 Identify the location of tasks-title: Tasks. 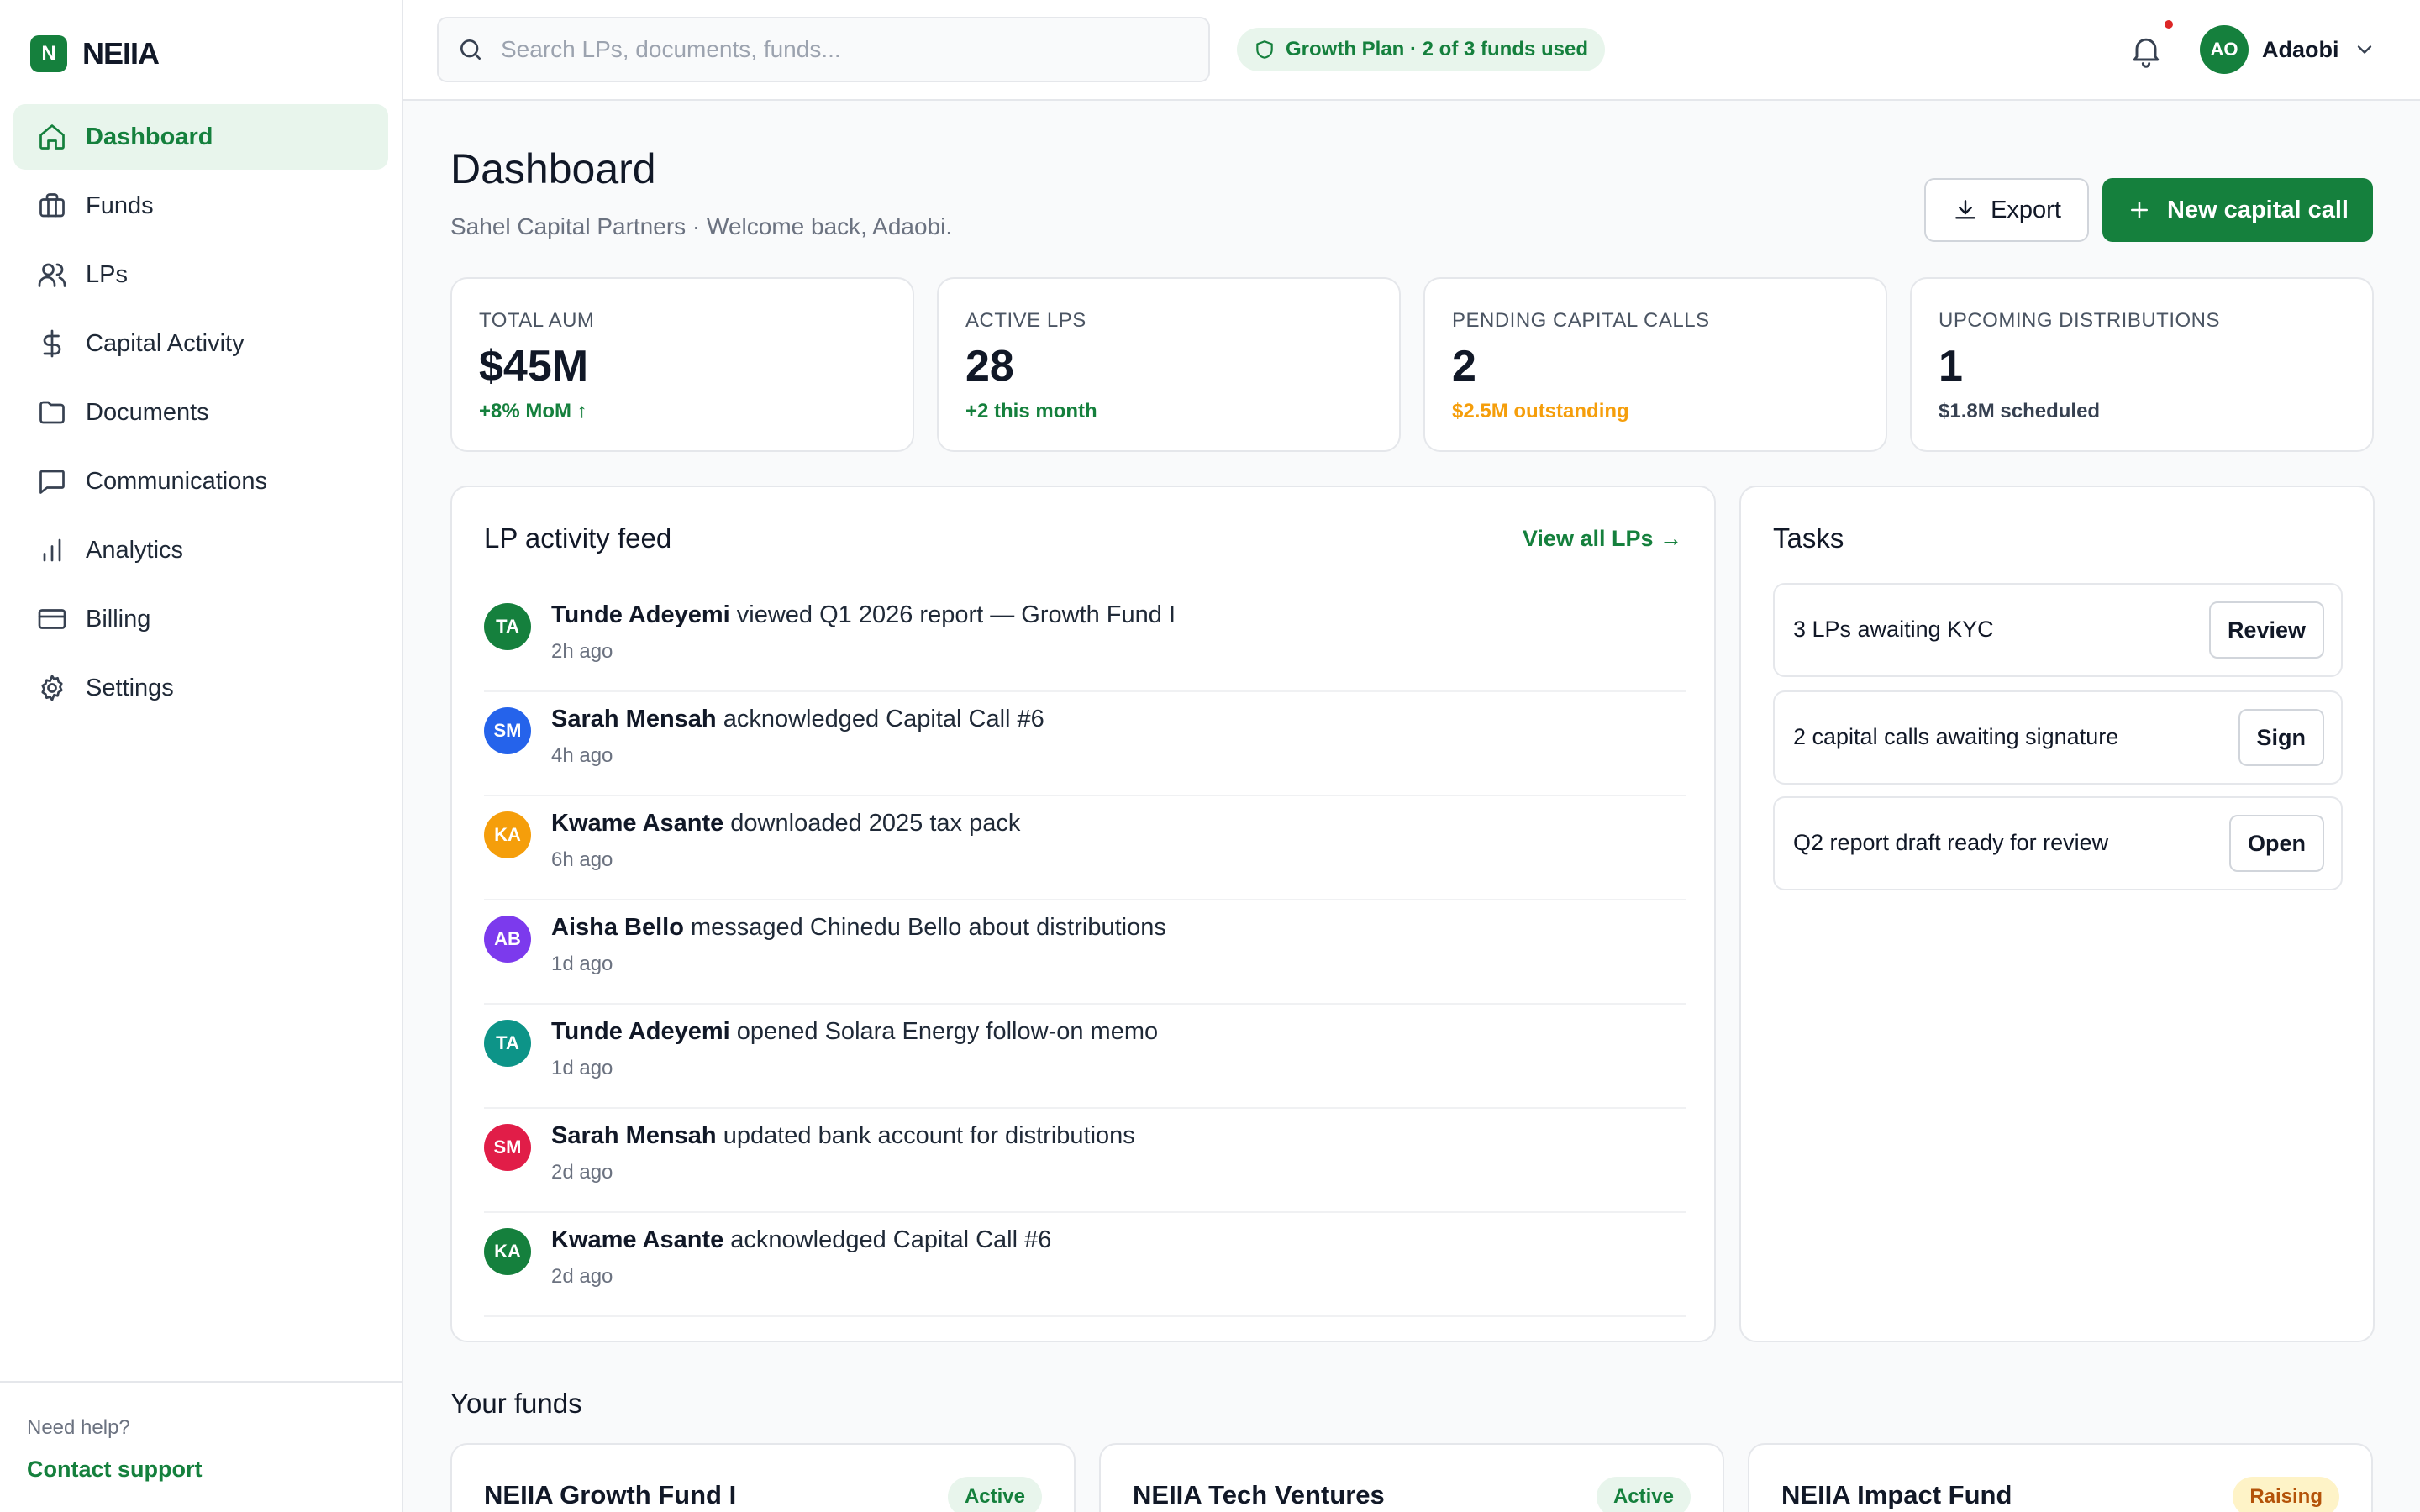
(1808, 538).